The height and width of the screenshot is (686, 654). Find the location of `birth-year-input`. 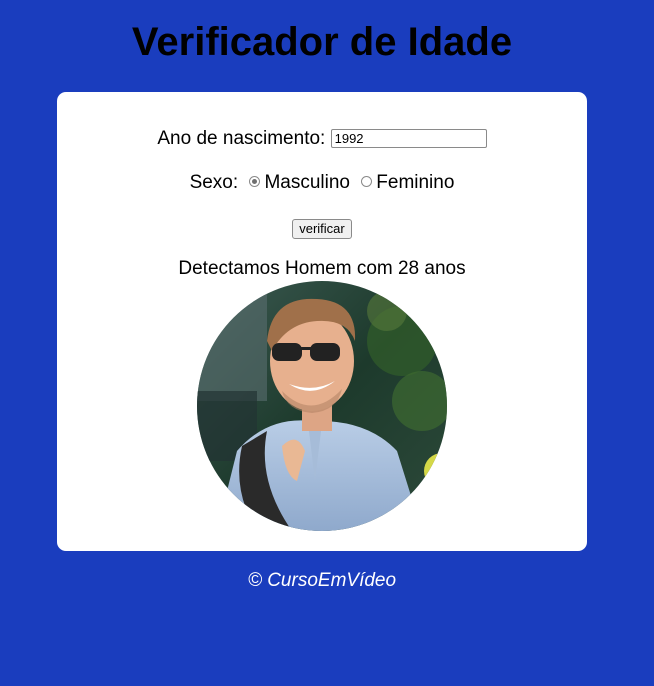

birth-year-input is located at coordinates (408, 138).